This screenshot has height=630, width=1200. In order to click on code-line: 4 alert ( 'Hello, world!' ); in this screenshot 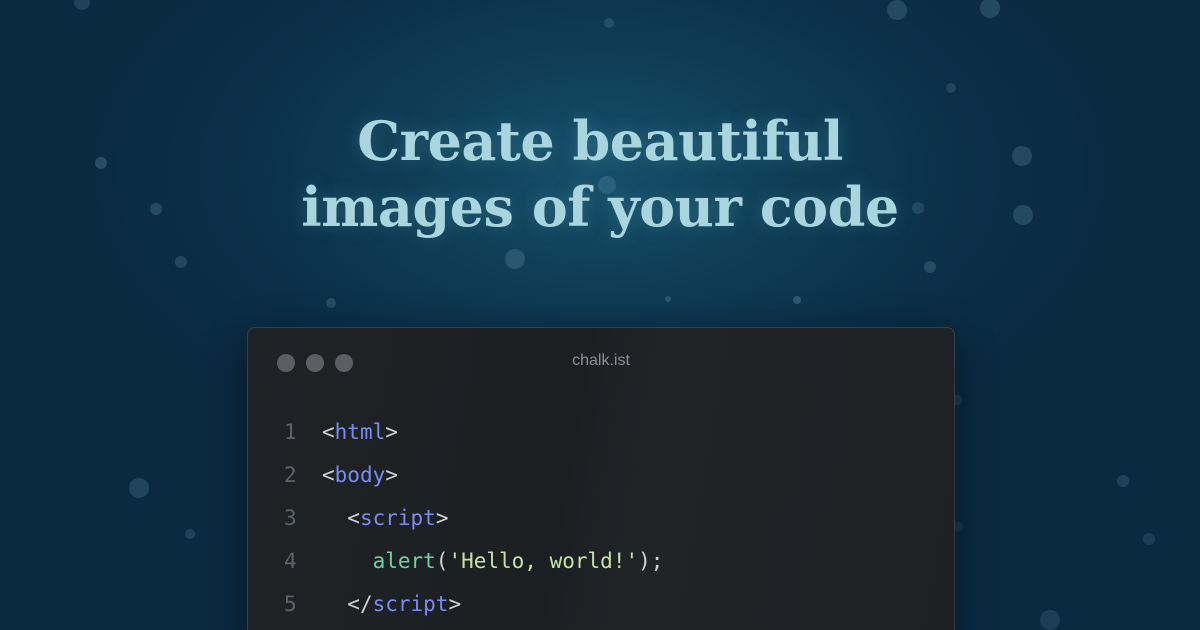, I will do `click(473, 561)`.